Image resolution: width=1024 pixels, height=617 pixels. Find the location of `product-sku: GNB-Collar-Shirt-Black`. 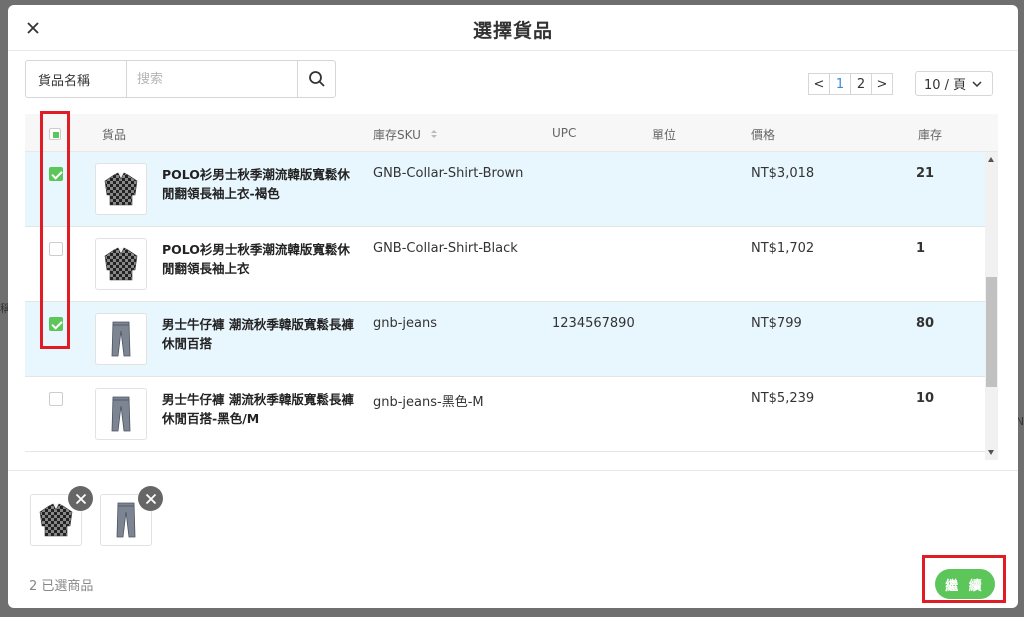

product-sku: GNB-Collar-Shirt-Black is located at coordinates (445, 248).